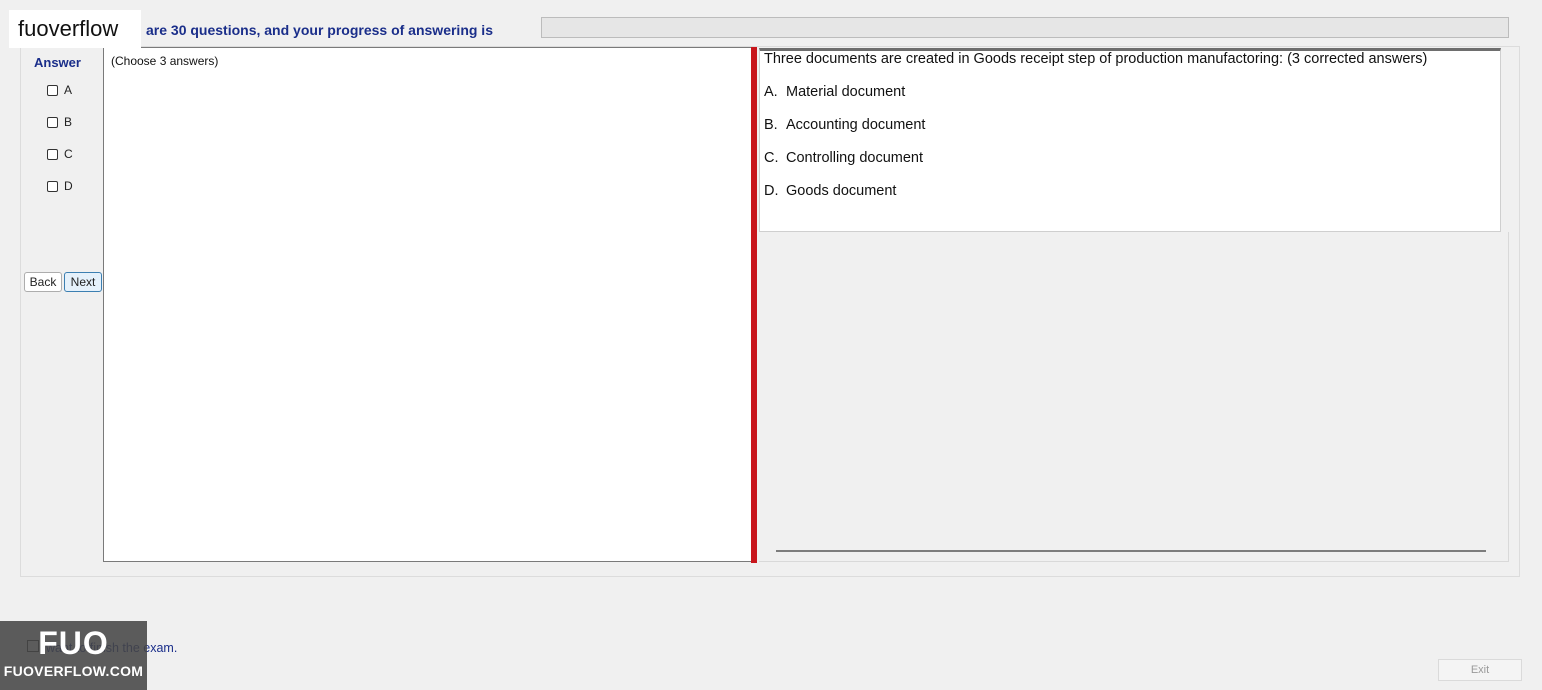  I want to click on question-choice-d: D. Goods document, so click(830, 191).